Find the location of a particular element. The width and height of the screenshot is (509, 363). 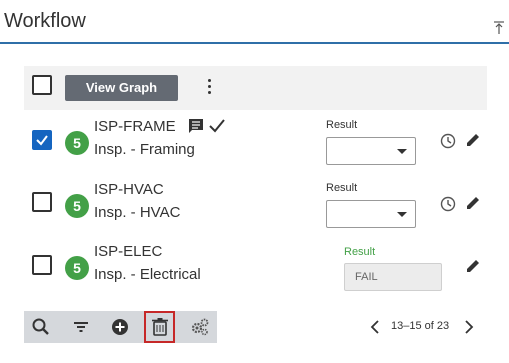

add-button is located at coordinates (120, 327).